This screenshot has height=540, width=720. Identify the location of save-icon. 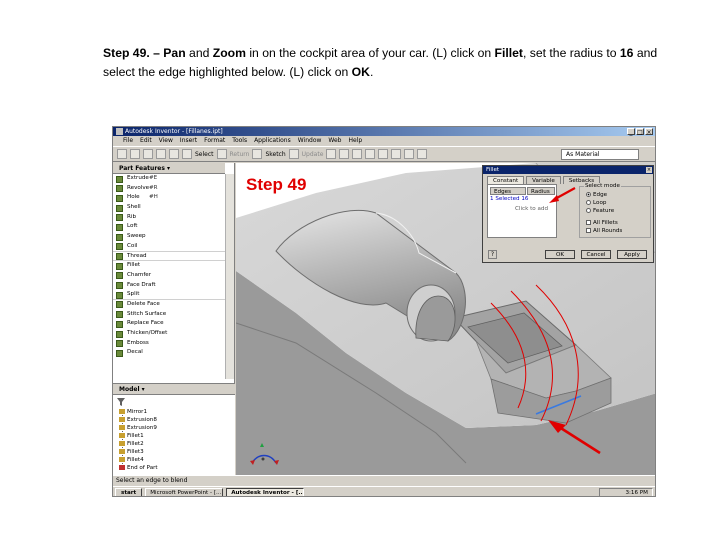
(148, 154).